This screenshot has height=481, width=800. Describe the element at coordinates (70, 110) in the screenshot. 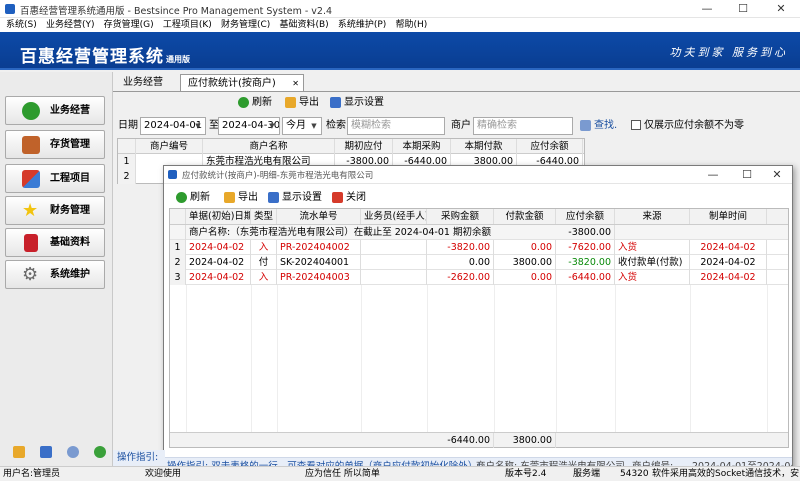

I see `sidebar-item-label: 业务经营` at that location.